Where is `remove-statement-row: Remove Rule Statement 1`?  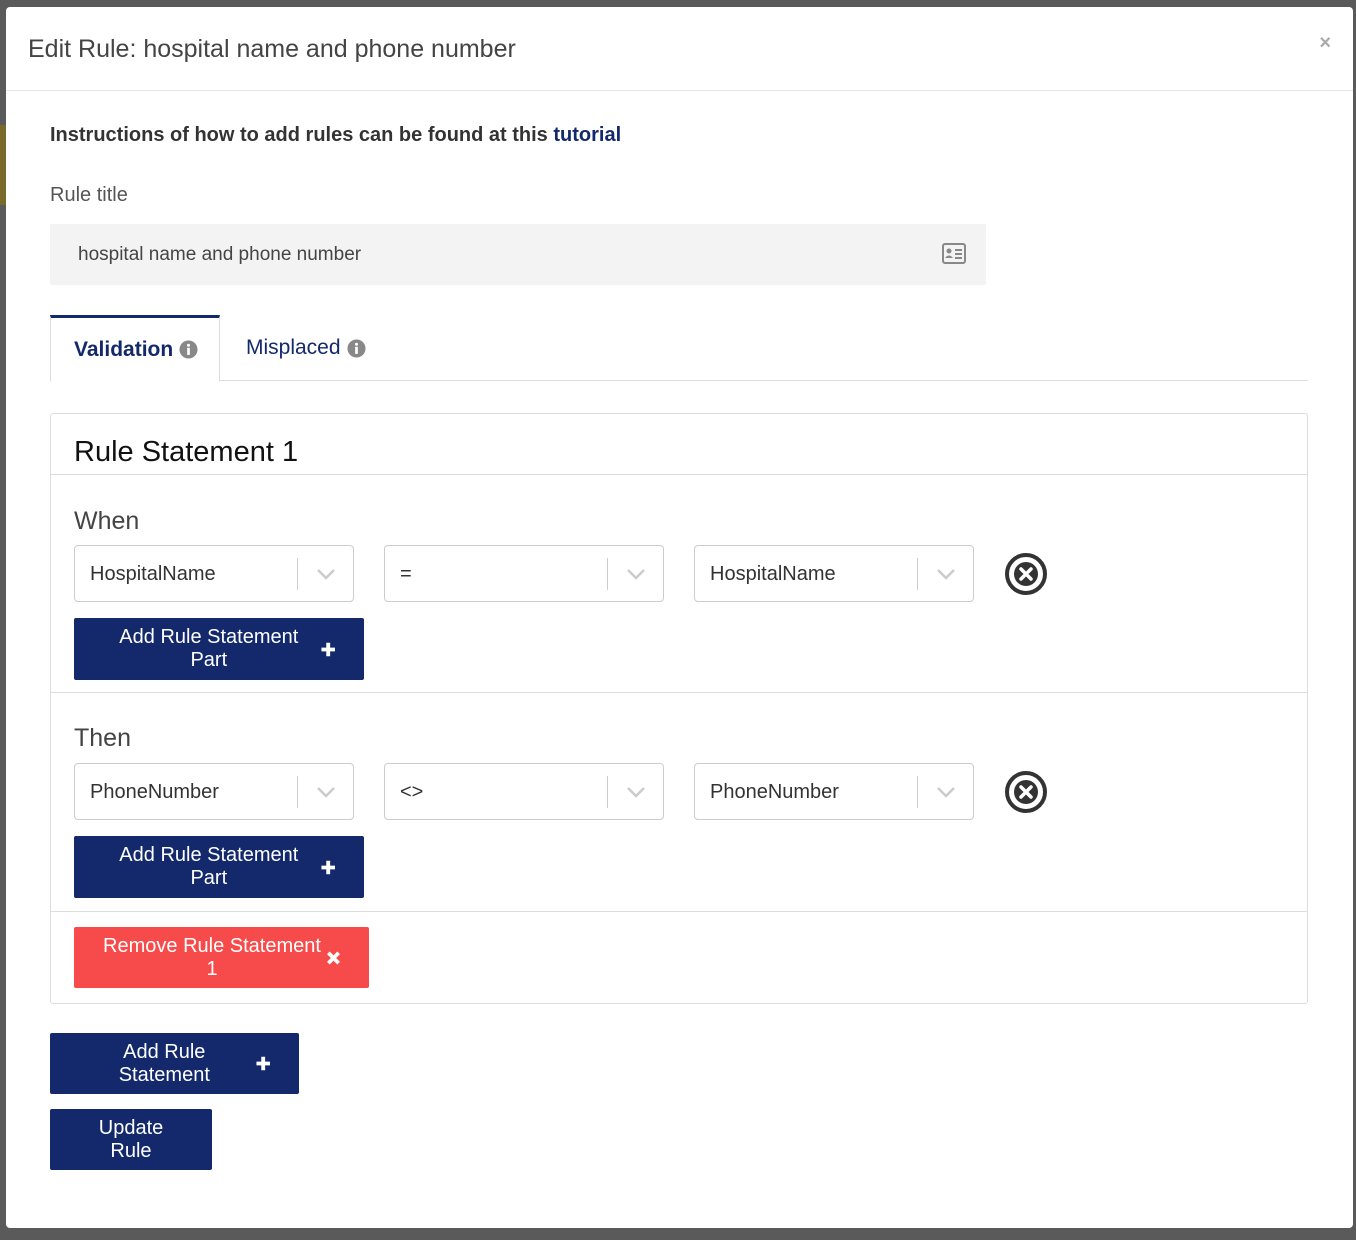 remove-statement-row: Remove Rule Statement 1 is located at coordinates (679, 957).